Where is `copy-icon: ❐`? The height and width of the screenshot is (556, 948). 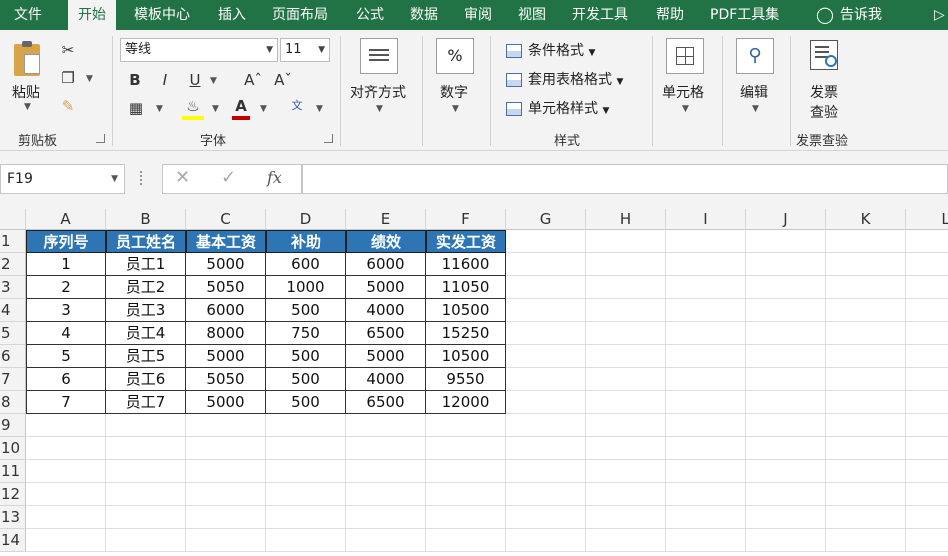 copy-icon: ❐ is located at coordinates (68, 78).